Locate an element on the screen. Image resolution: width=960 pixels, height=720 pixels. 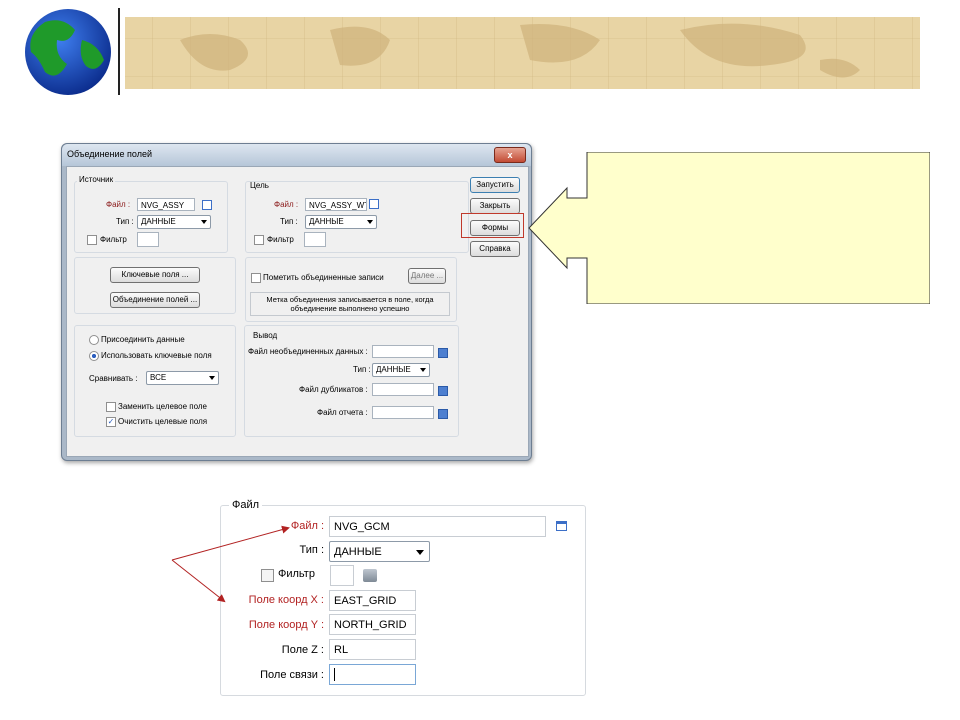
panel-type-select: ДАННЫЕ is located at coordinates (379, 551).